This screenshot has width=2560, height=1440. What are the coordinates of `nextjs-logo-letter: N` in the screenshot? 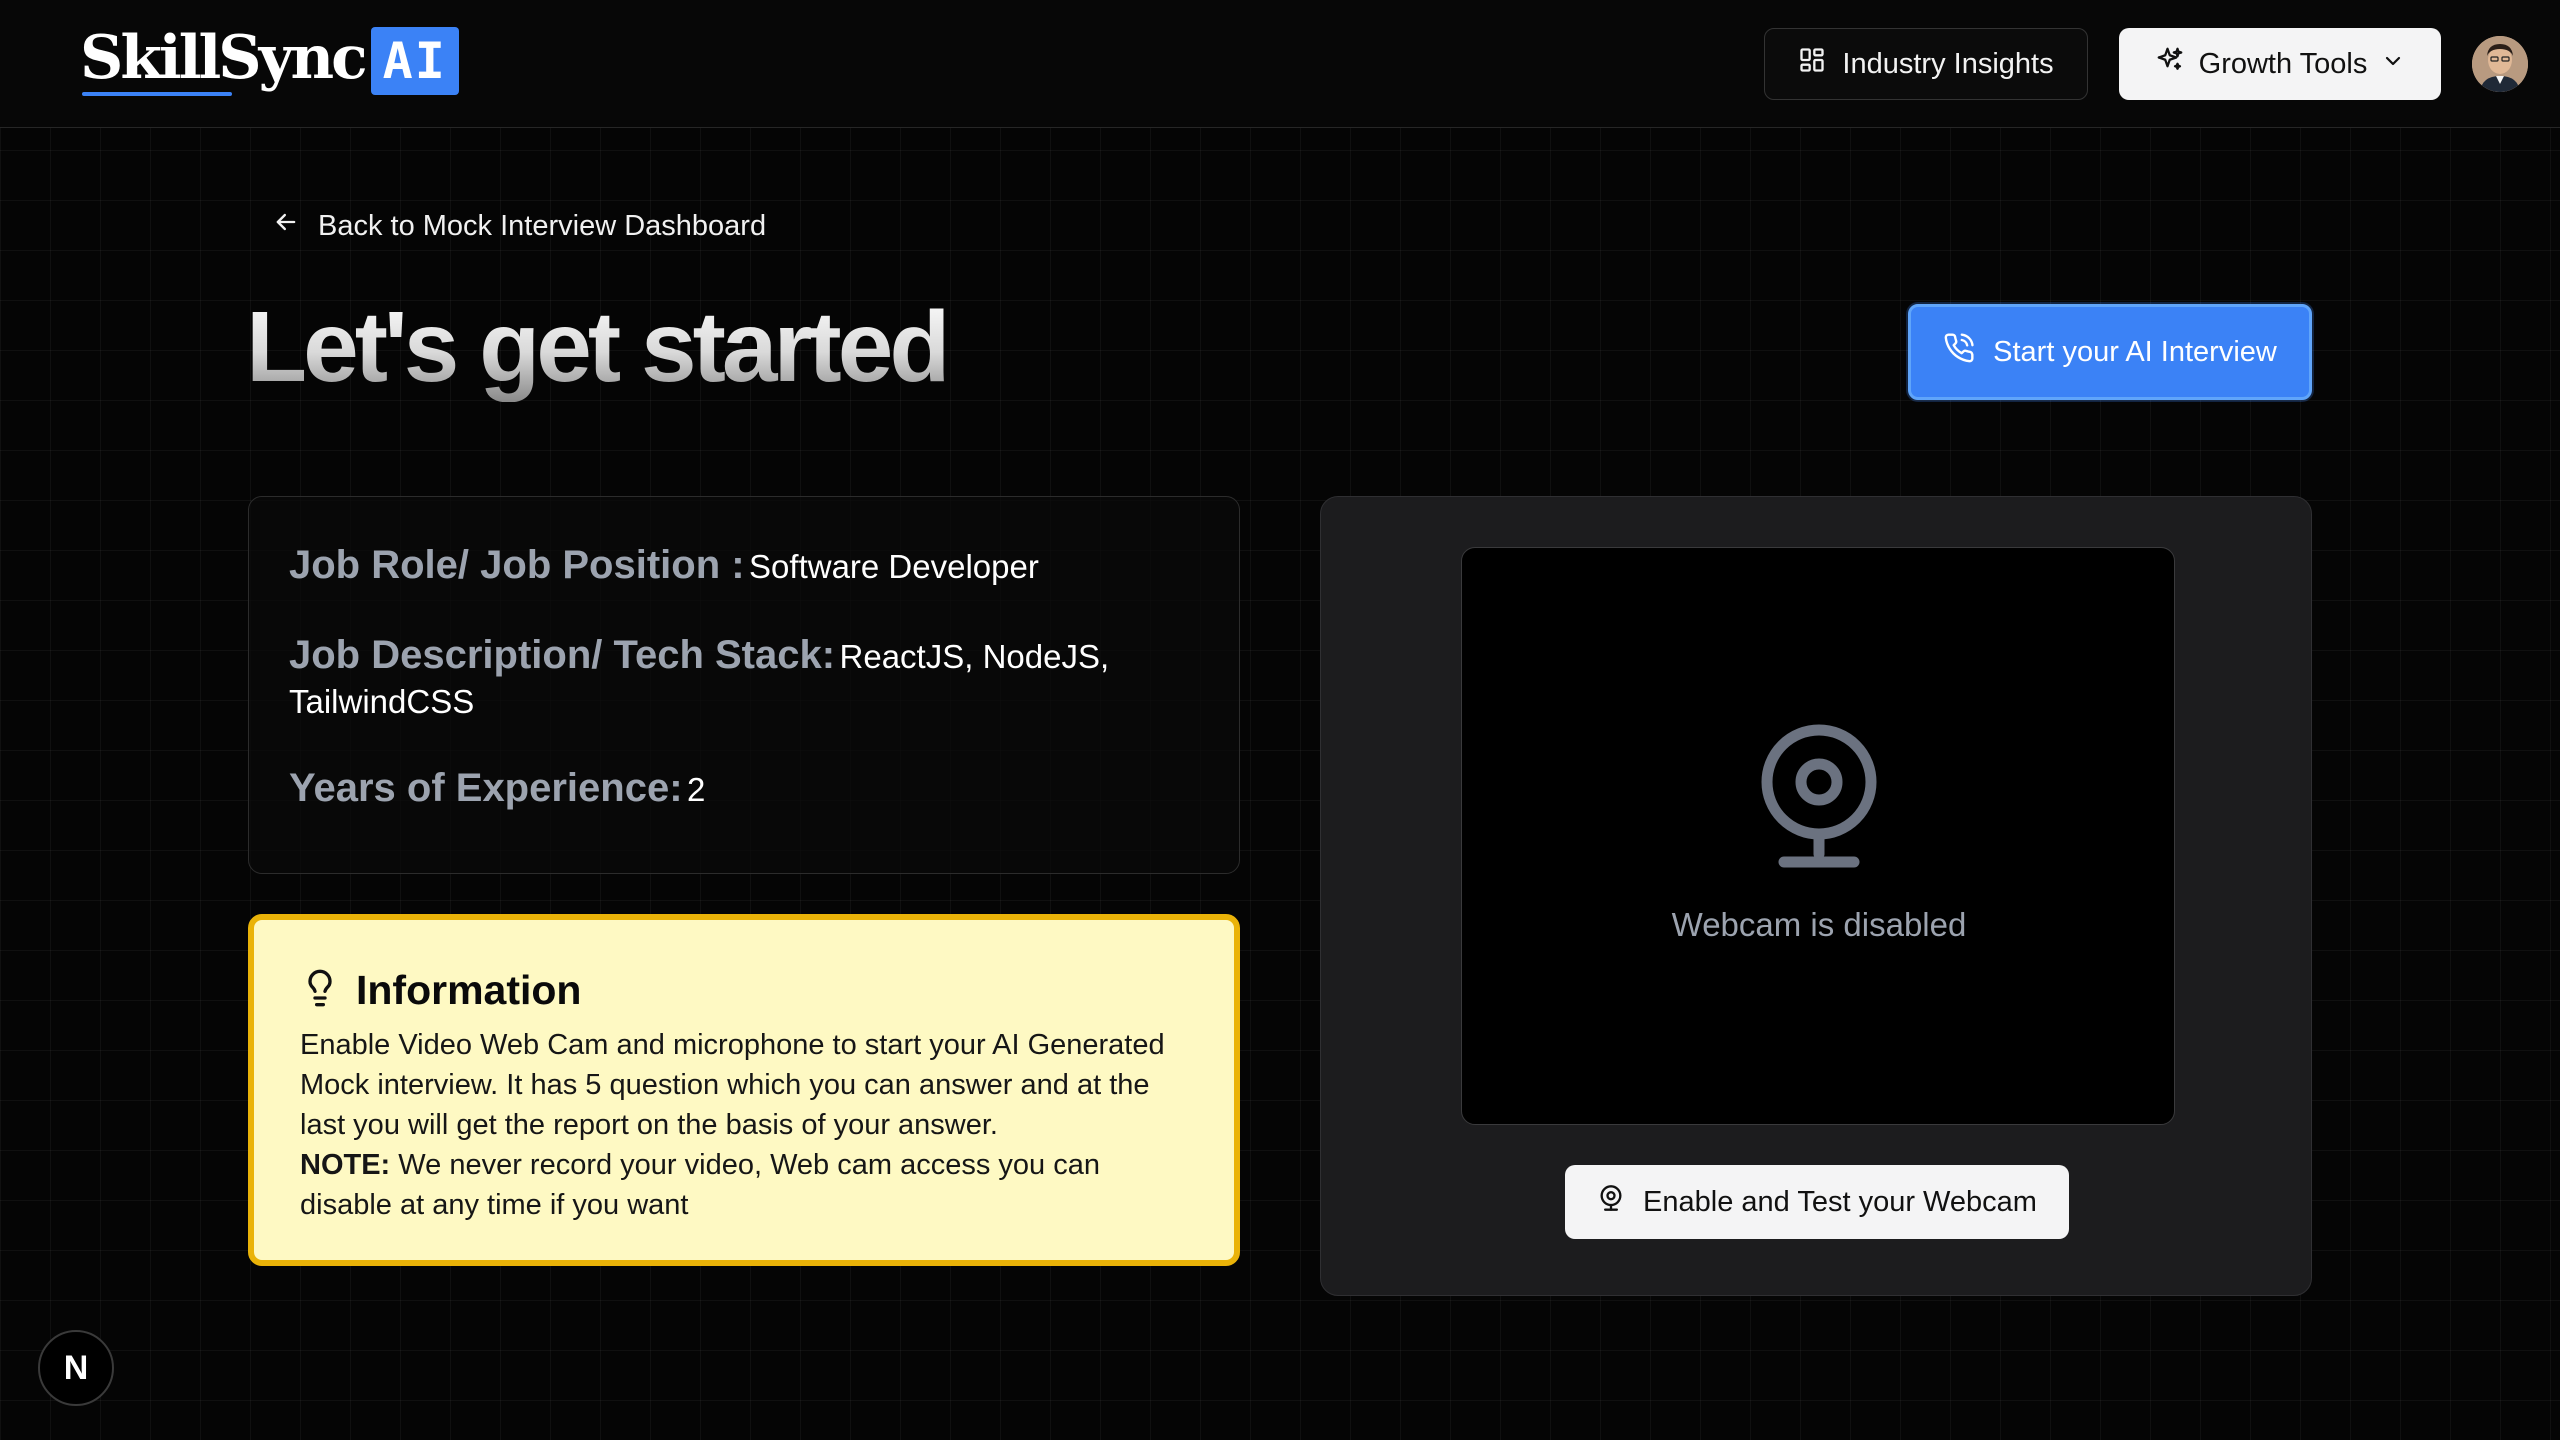 It's located at (76, 1367).